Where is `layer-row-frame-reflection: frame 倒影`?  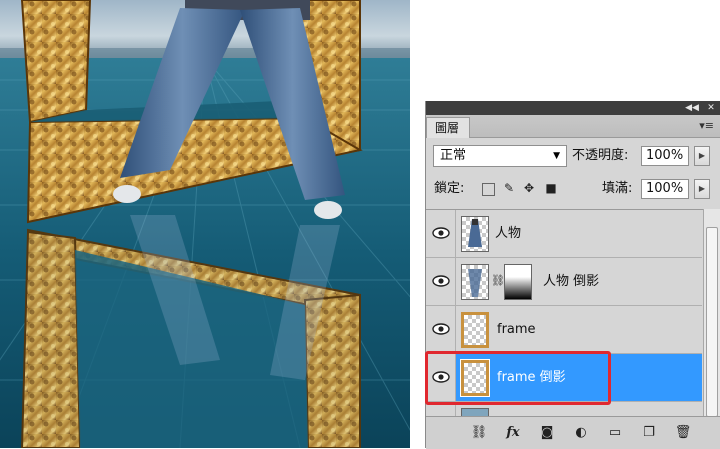
layer-row-frame-reflection: frame 倒影 is located at coordinates (564, 378).